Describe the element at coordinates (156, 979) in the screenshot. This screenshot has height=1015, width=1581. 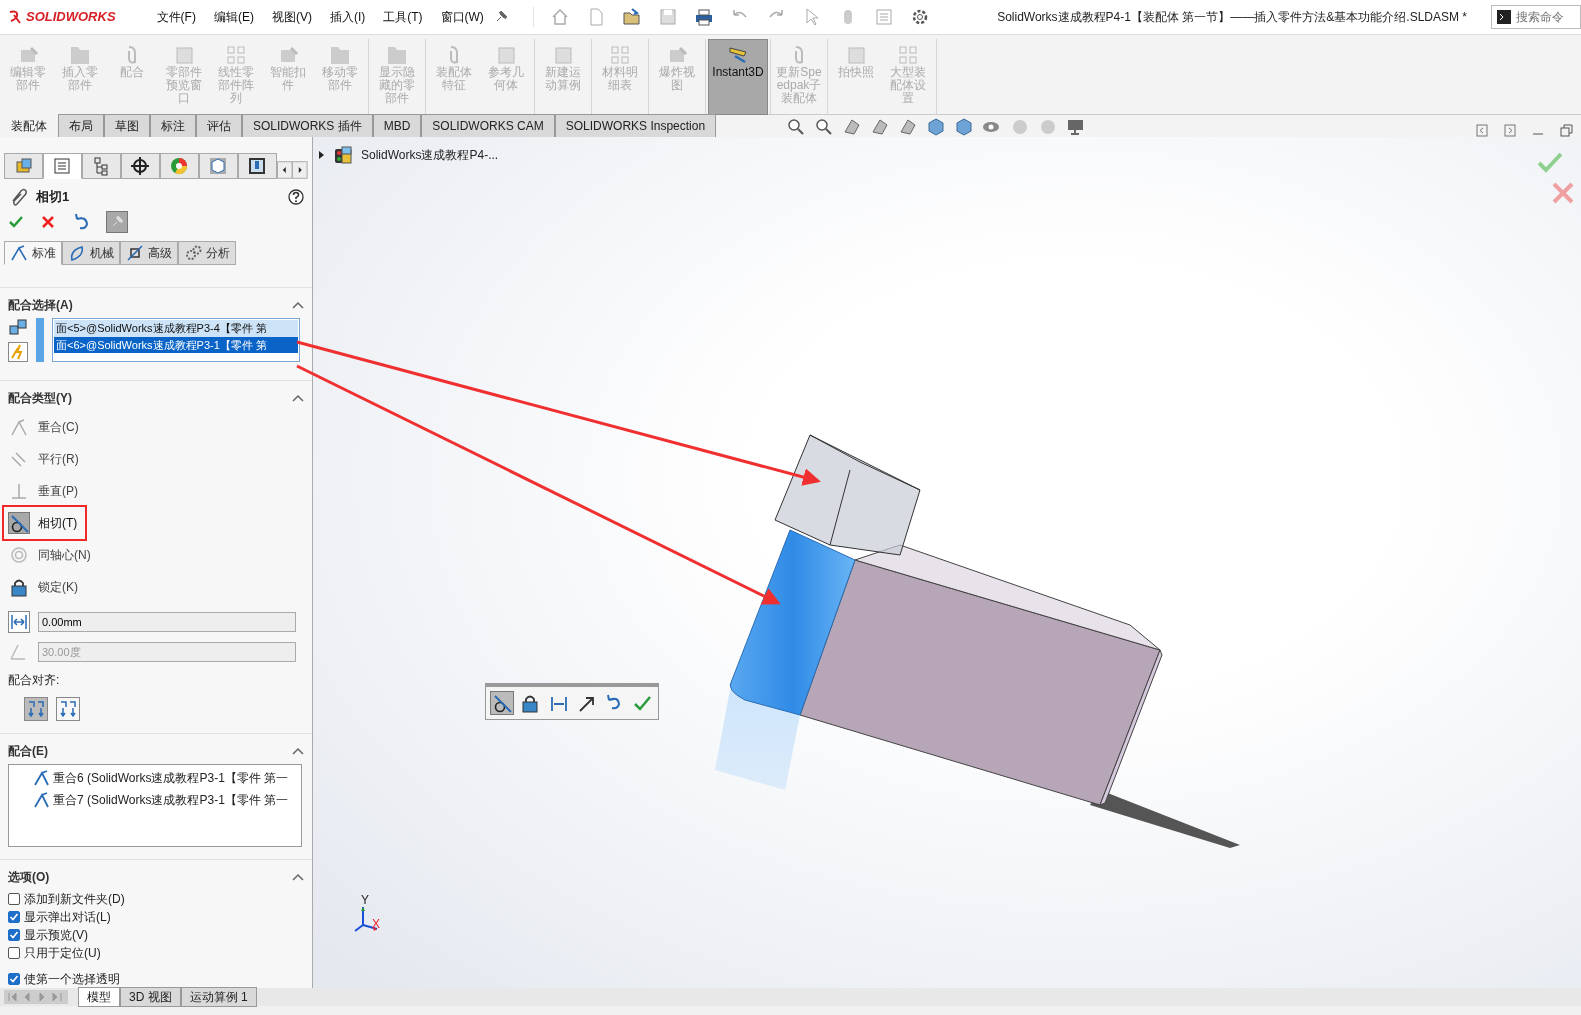
I see `option-checkbox: 使第一个选择透明` at that location.